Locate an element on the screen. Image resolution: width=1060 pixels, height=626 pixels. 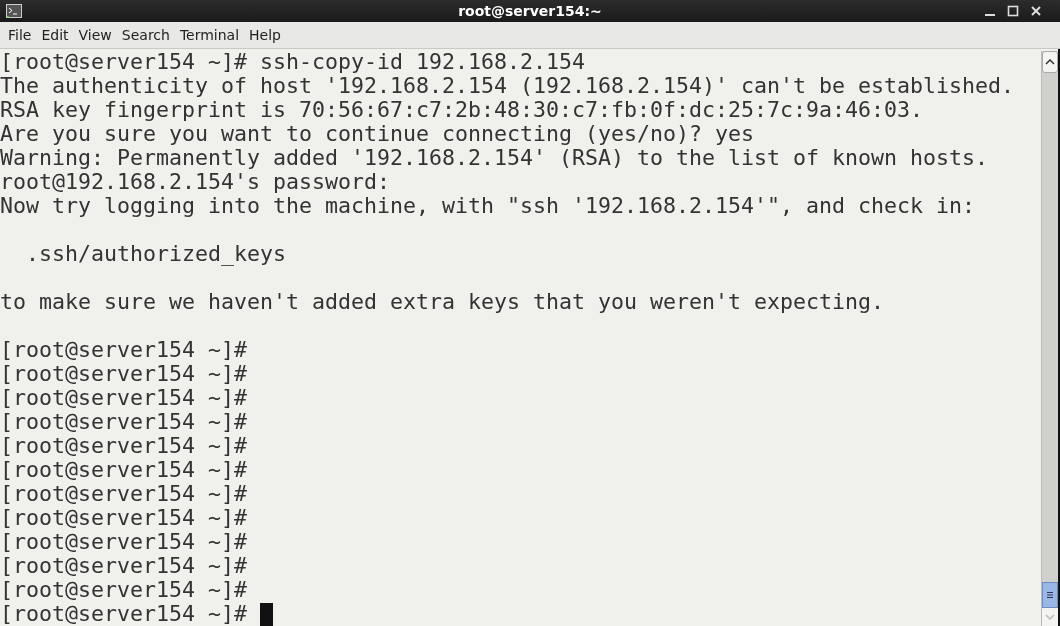
terminal-line: RSA key fingerprint is 70:56:67:c7:2b:48:30:c7:fb:0f:dc:25:7c:9a:46:03. is located at coordinates (462, 110).